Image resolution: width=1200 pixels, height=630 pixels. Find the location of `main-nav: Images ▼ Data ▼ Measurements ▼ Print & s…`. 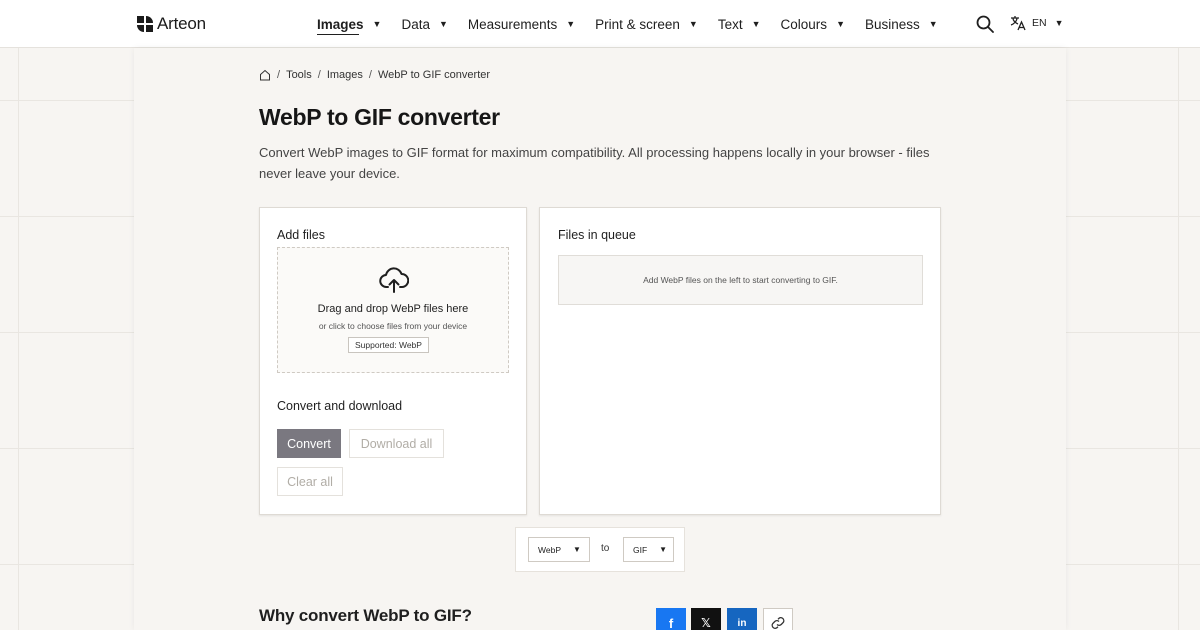

main-nav: Images ▼ Data ▼ Measurements ▼ Print & s… is located at coordinates (637, 24).